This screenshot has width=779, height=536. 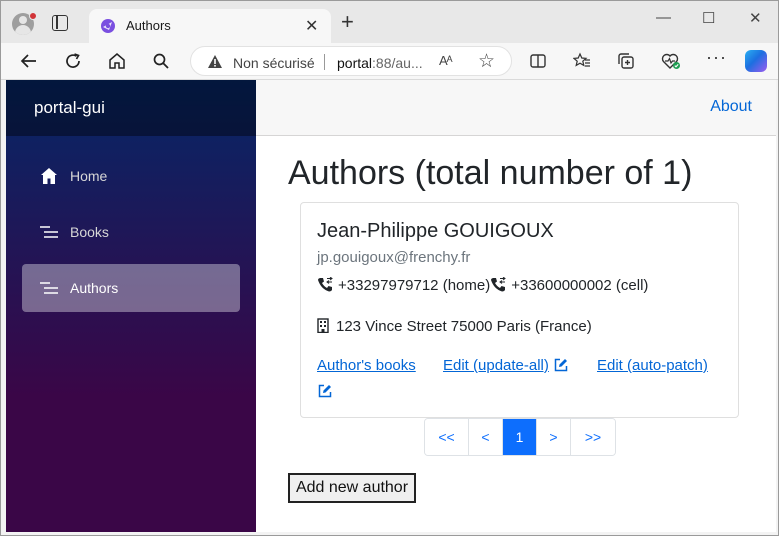 I want to click on sidebar-item-label: Authors, so click(x=94, y=288).